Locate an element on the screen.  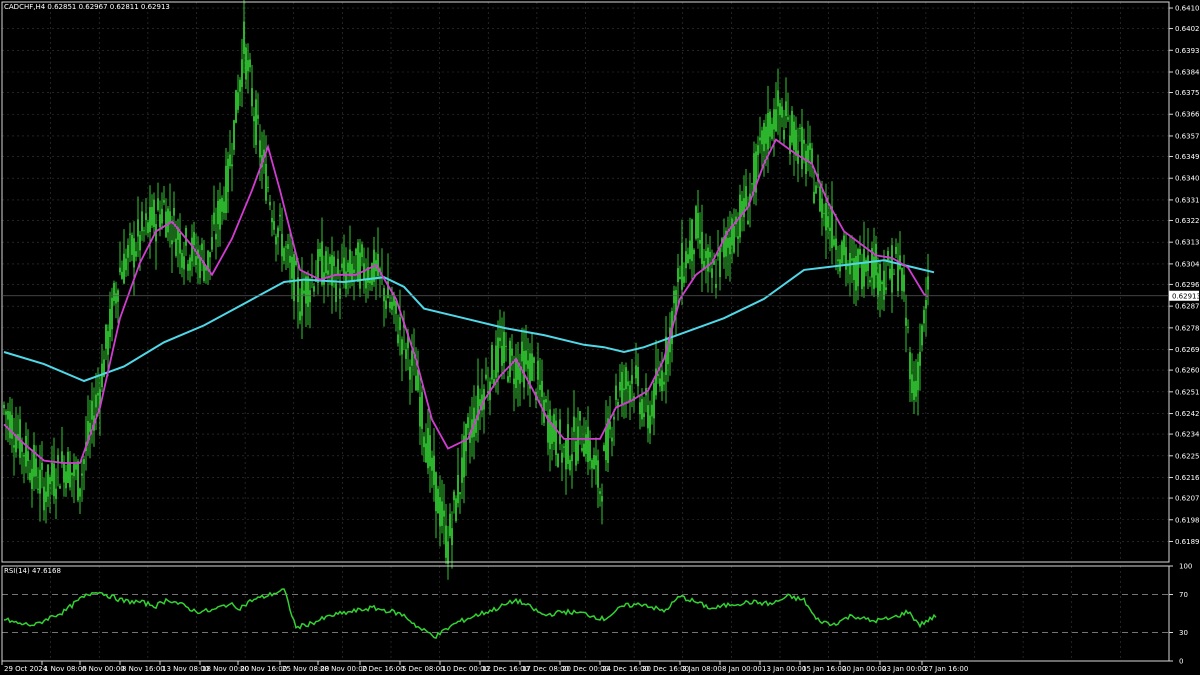
y-tick-label: 0.63310 is located at coordinates (1187, 200).